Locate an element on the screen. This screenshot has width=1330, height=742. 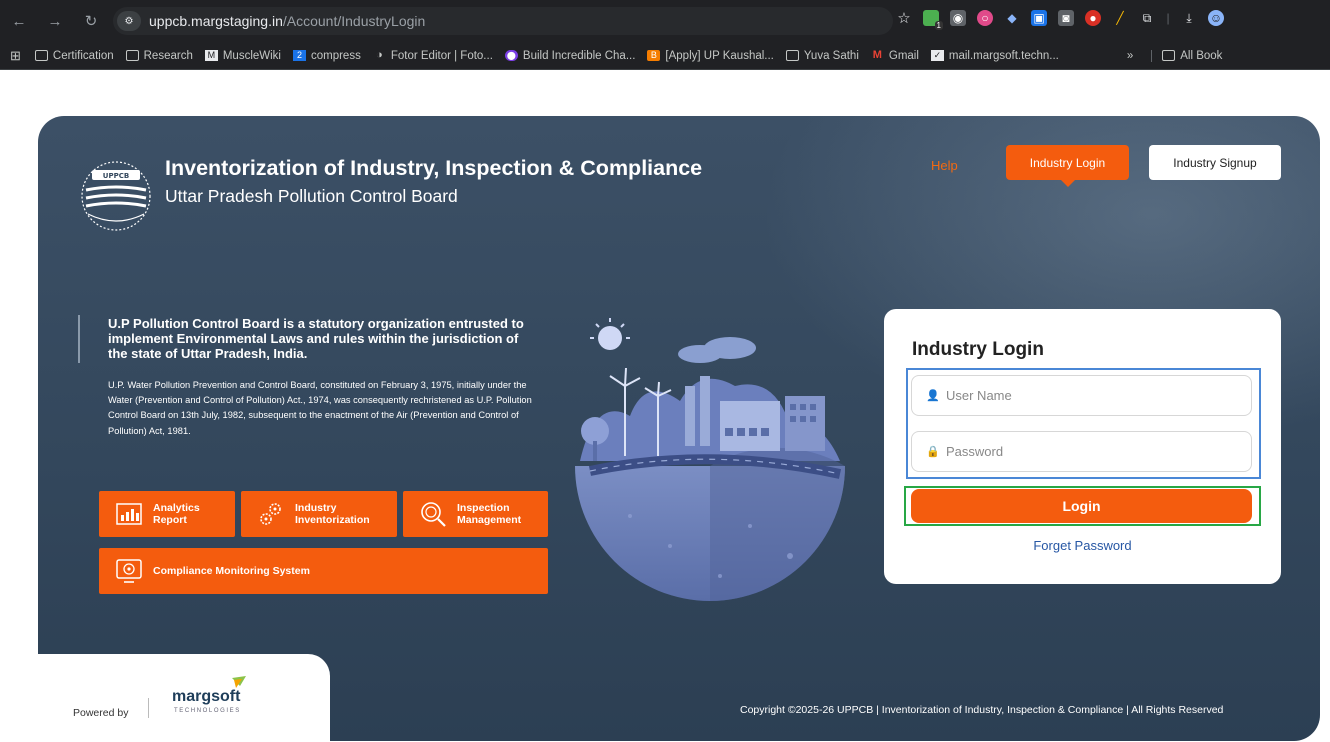
puzzle-icon: ⧉ is located at coordinates (1147, 18).